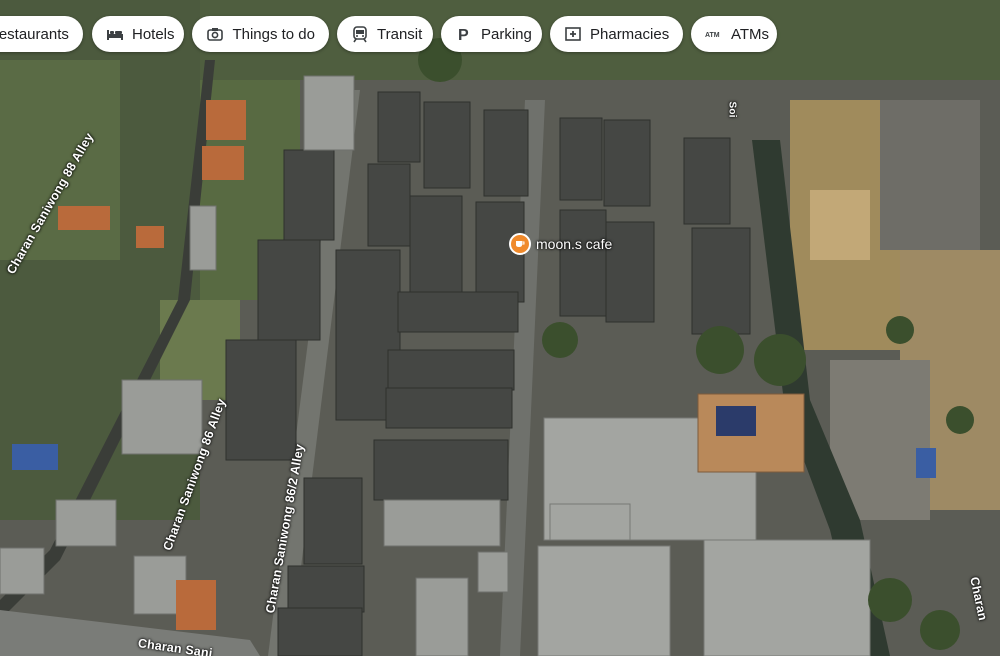 The width and height of the screenshot is (1000, 656). I want to click on chip-atms: ATM ATMs, so click(734, 34).